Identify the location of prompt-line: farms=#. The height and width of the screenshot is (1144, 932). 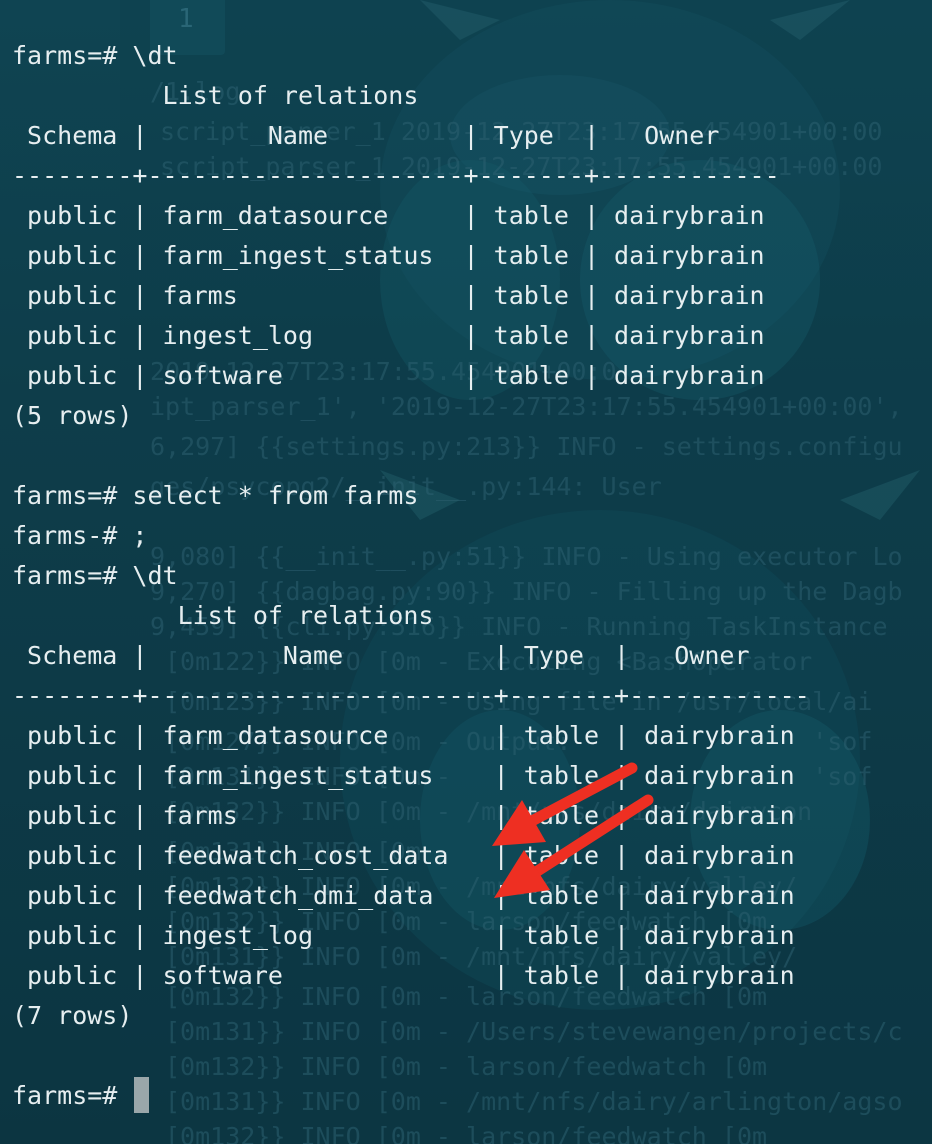
(411, 1096).